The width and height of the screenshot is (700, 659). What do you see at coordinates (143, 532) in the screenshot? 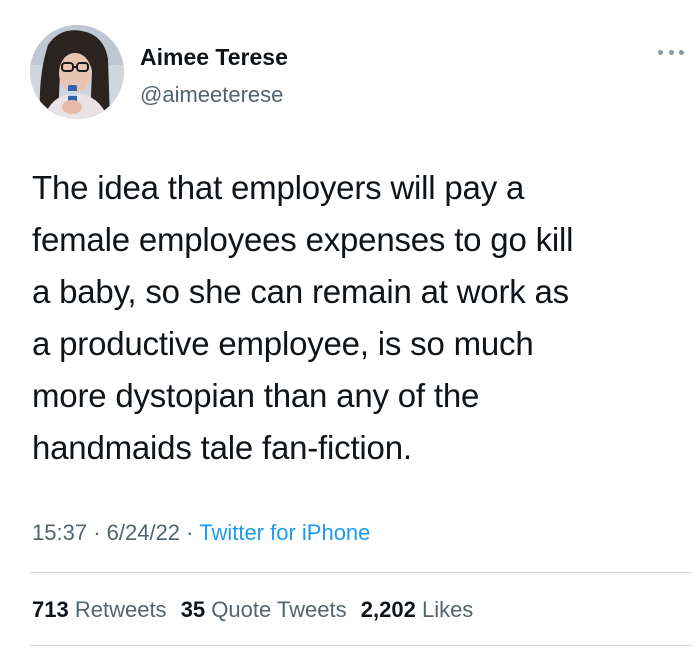
I see `tweet-date: 6/24/22` at bounding box center [143, 532].